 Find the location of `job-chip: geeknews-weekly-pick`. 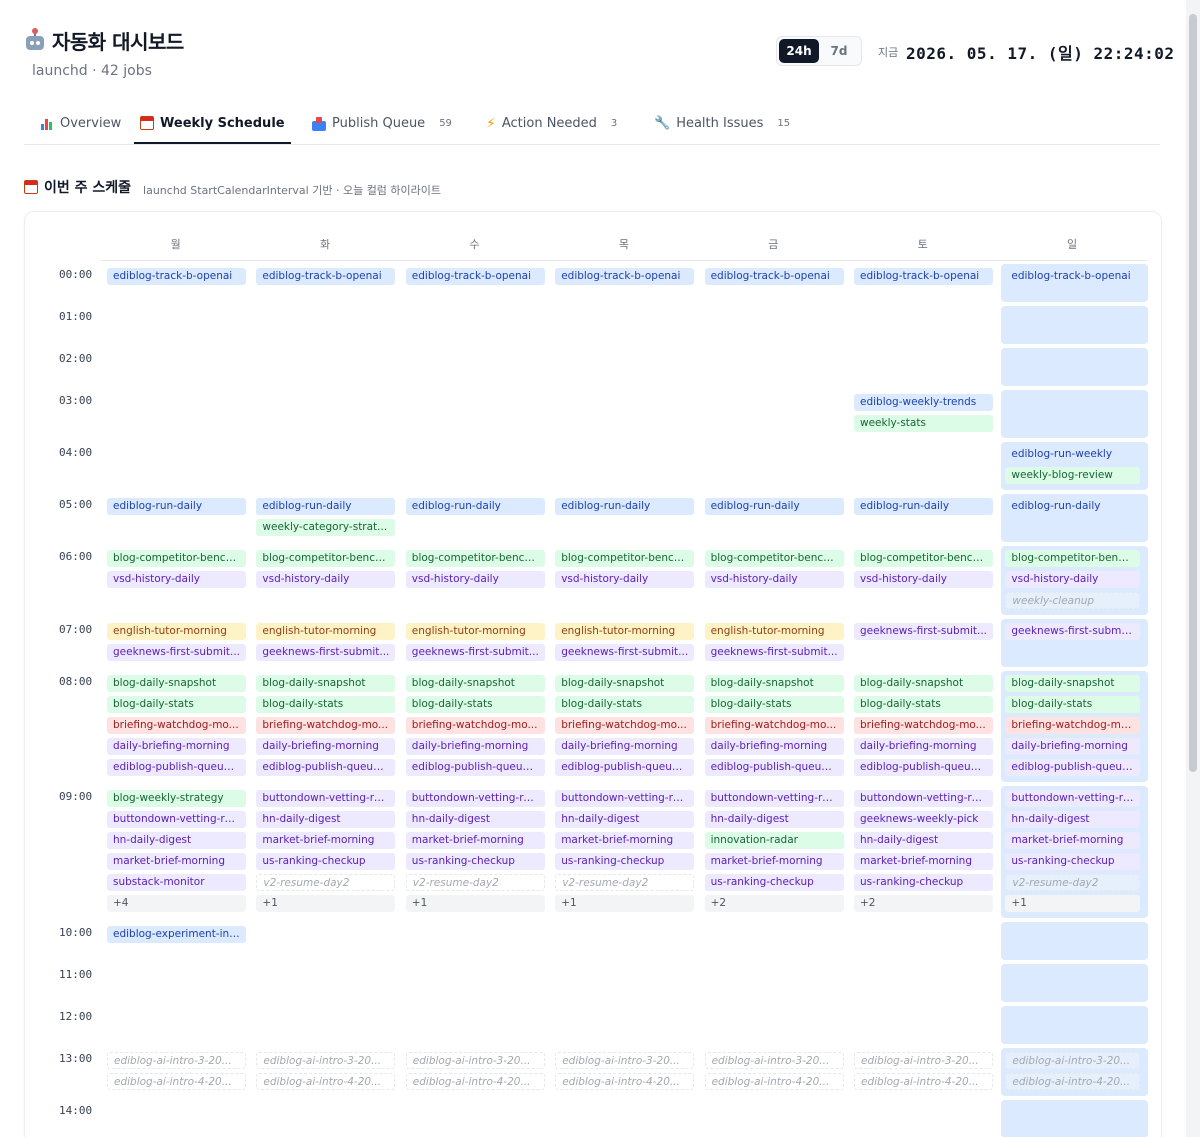

job-chip: geeknews-weekly-pick is located at coordinates (923, 819).